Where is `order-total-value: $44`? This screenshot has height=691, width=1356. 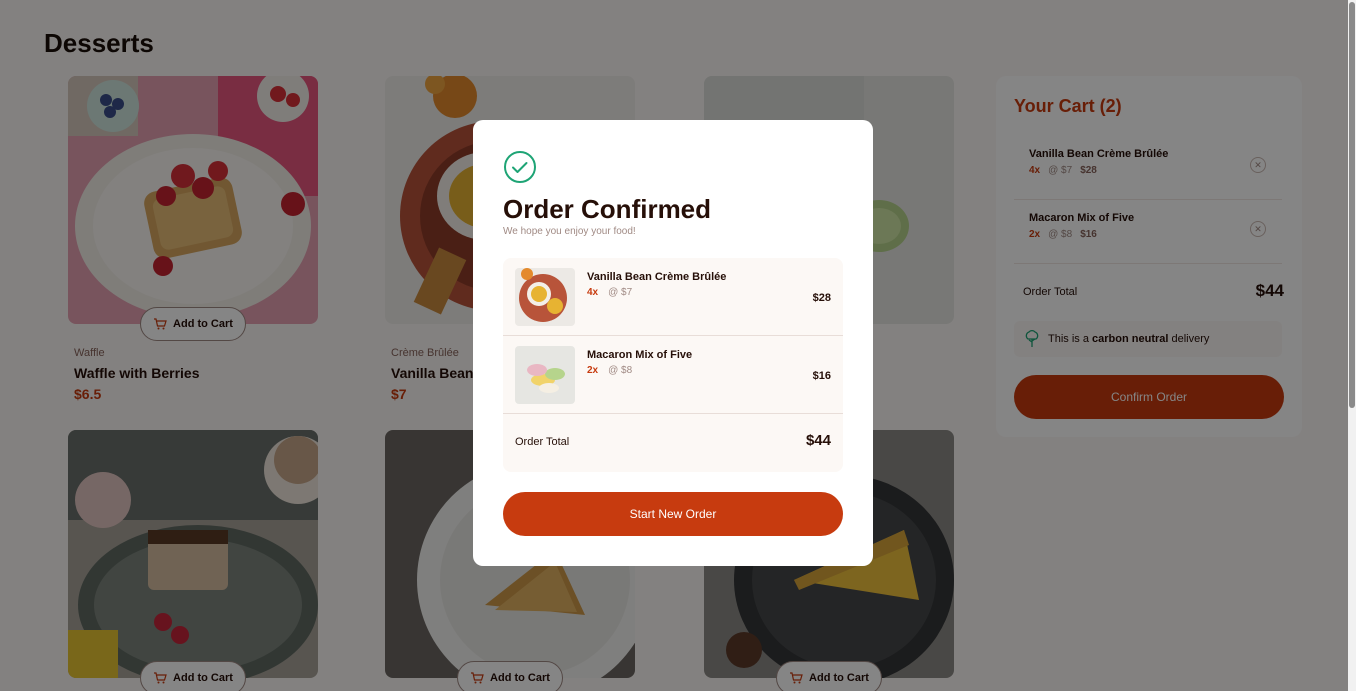 order-total-value: $44 is located at coordinates (818, 440).